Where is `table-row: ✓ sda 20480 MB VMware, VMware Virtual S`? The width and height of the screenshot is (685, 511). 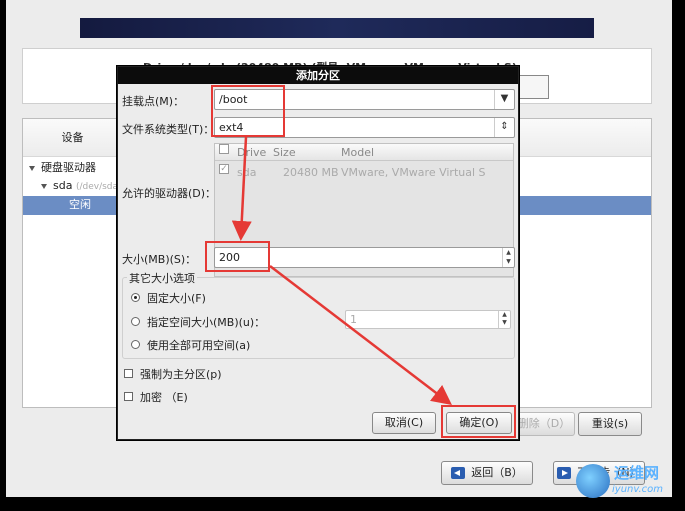 table-row: ✓ sda 20480 MB VMware, VMware Virtual S is located at coordinates (364, 173).